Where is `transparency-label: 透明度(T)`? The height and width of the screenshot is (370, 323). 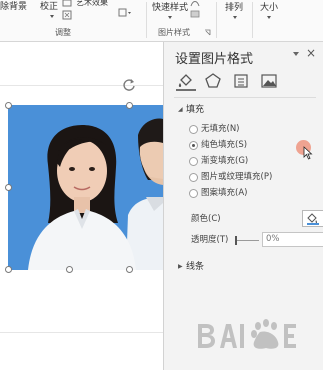 transparency-label: 透明度(T) is located at coordinates (210, 240).